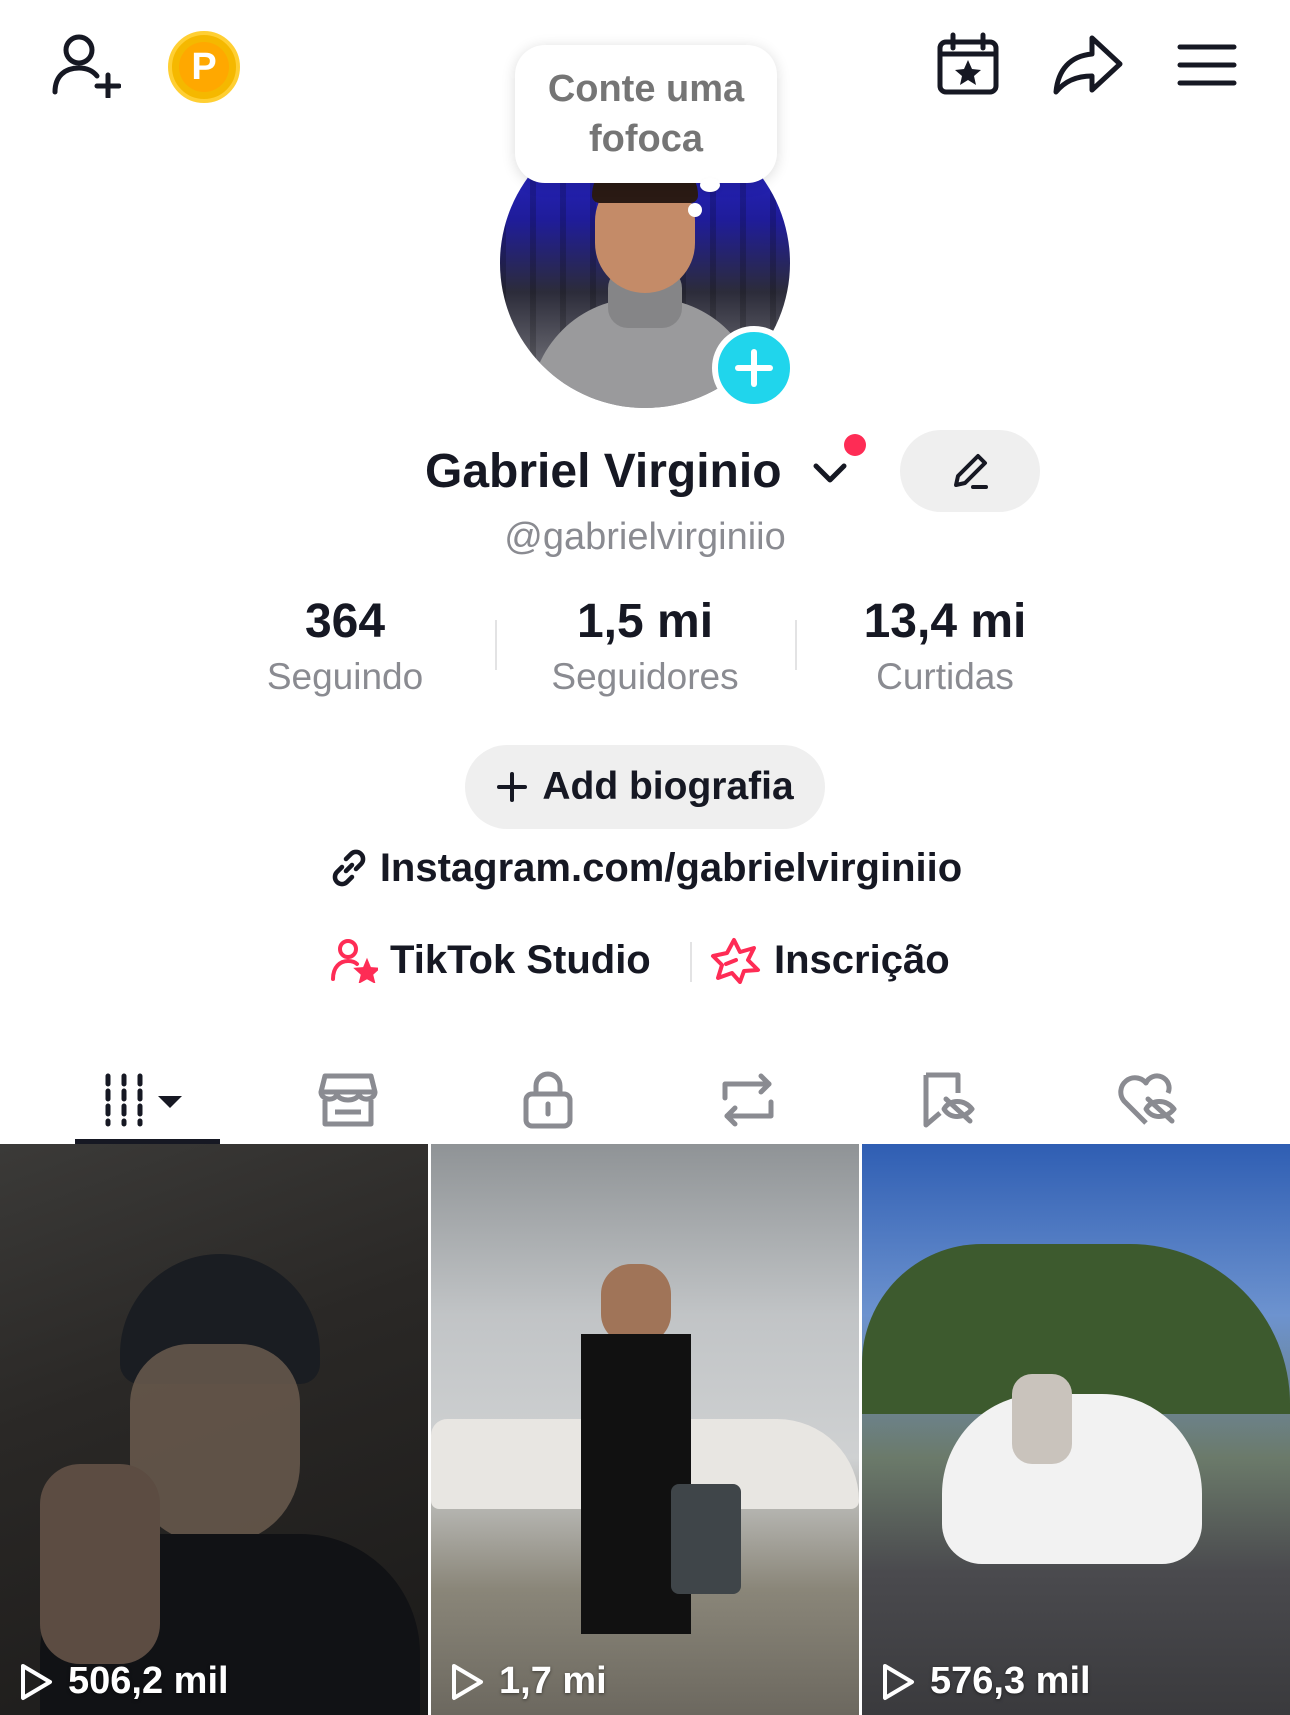 This screenshot has height=1715, width=1290. Describe the element at coordinates (345, 621) in the screenshot. I see `stat-following-value: 364` at that location.